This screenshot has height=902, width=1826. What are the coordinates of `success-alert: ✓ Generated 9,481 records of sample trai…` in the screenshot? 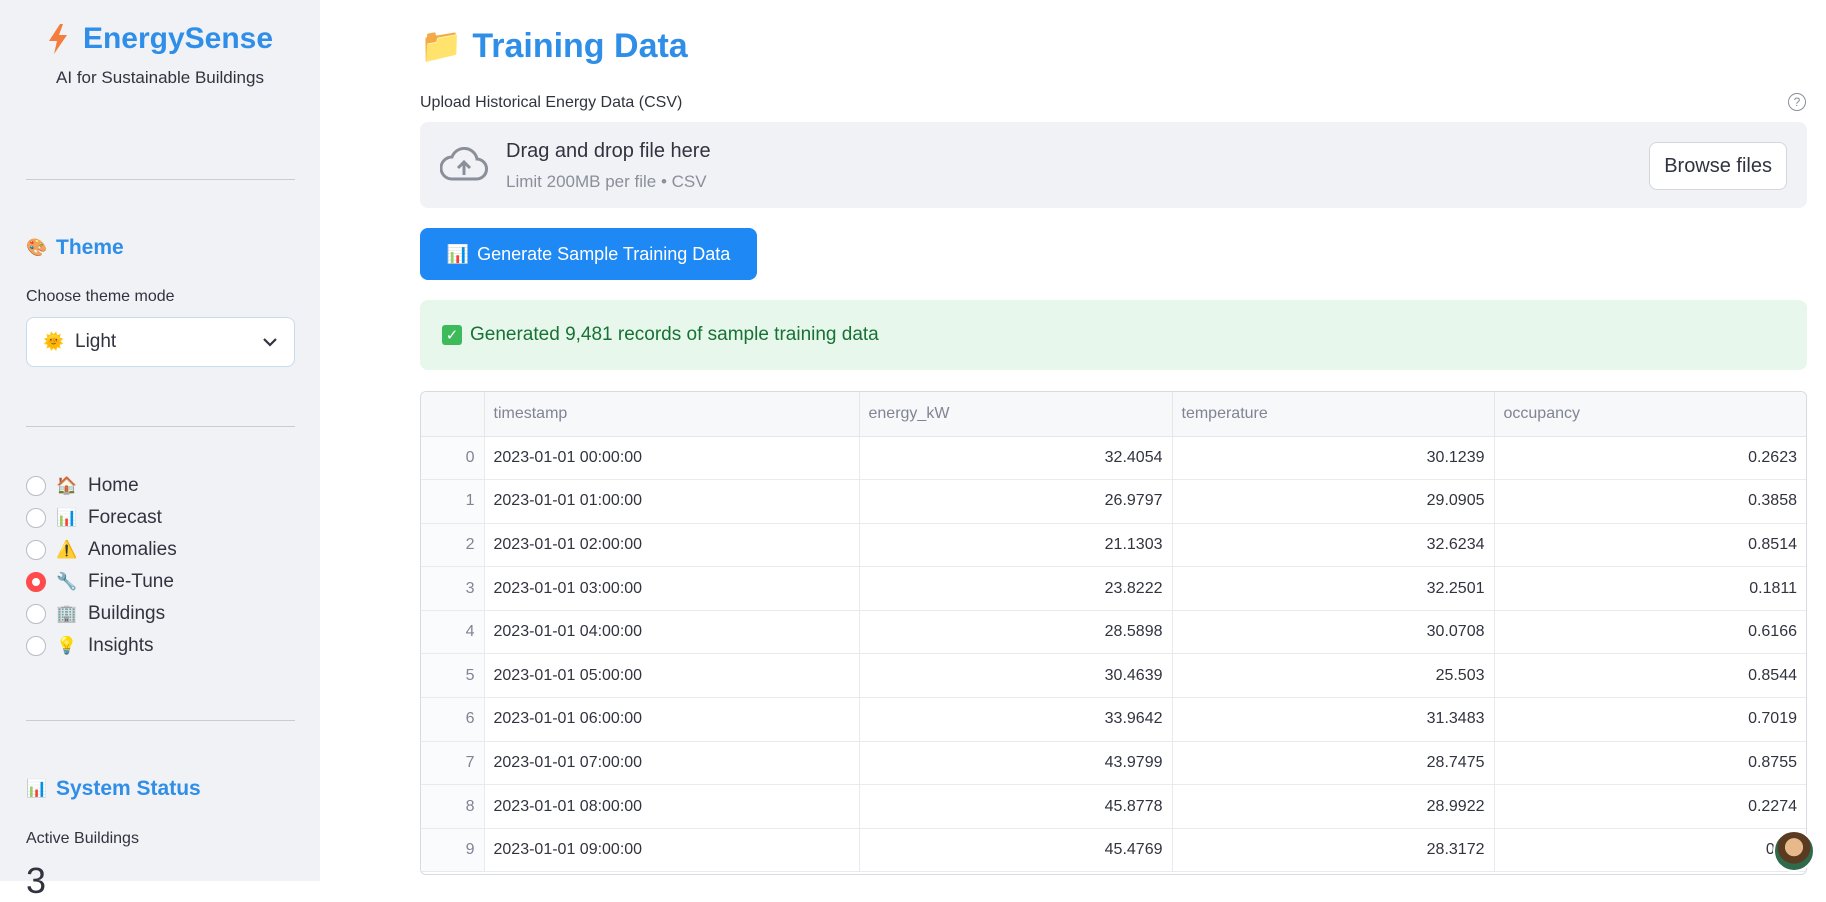 It's located at (1113, 335).